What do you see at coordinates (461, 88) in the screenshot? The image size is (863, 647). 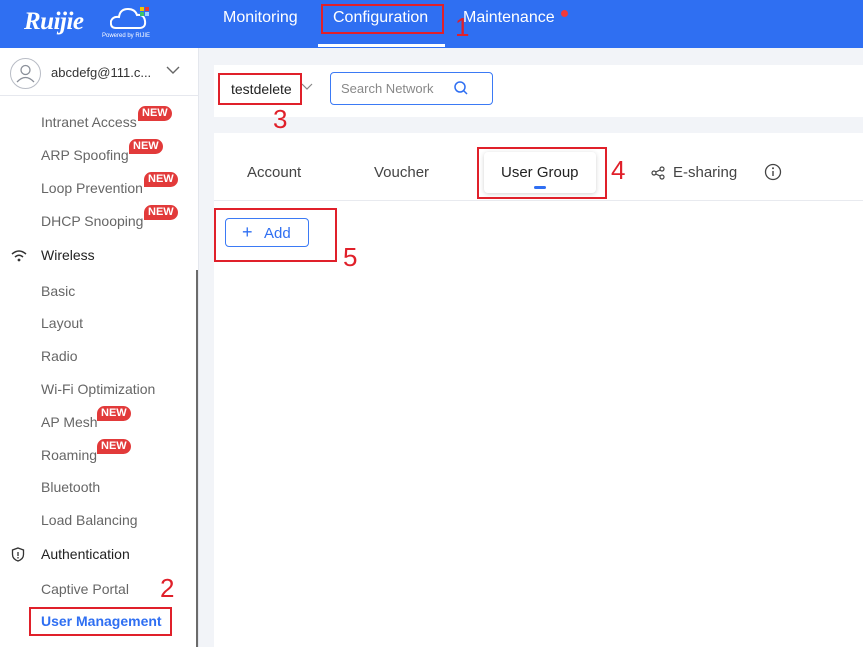 I see `search-icon` at bounding box center [461, 88].